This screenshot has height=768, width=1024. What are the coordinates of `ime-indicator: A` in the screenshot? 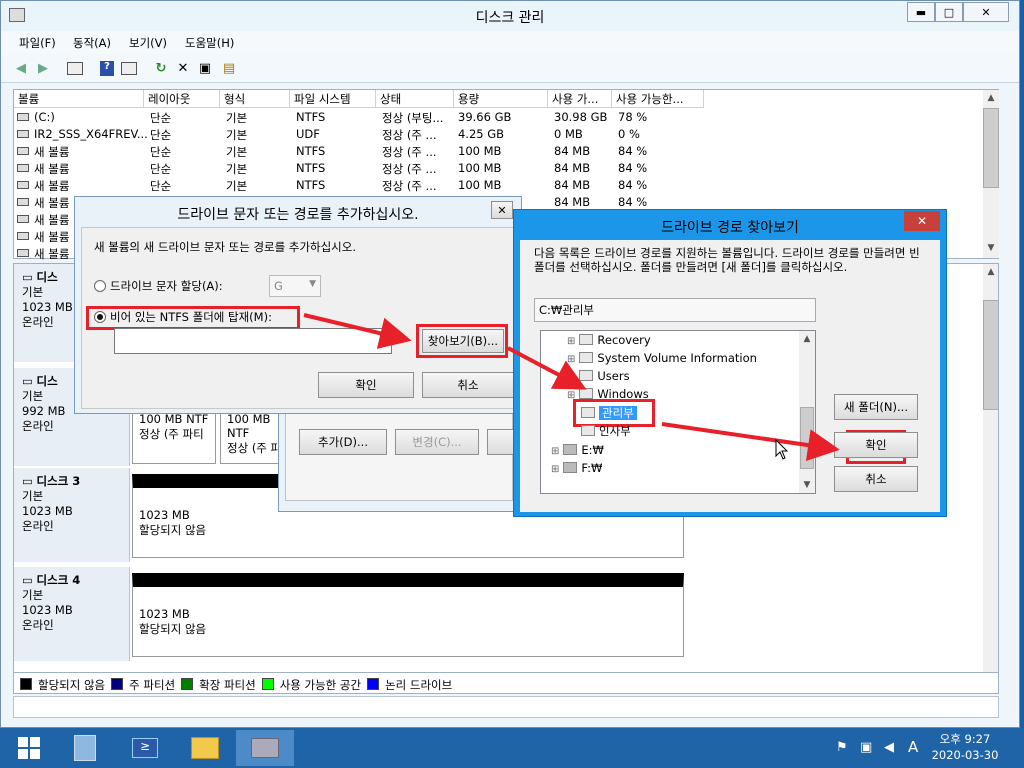 It's located at (913, 747).